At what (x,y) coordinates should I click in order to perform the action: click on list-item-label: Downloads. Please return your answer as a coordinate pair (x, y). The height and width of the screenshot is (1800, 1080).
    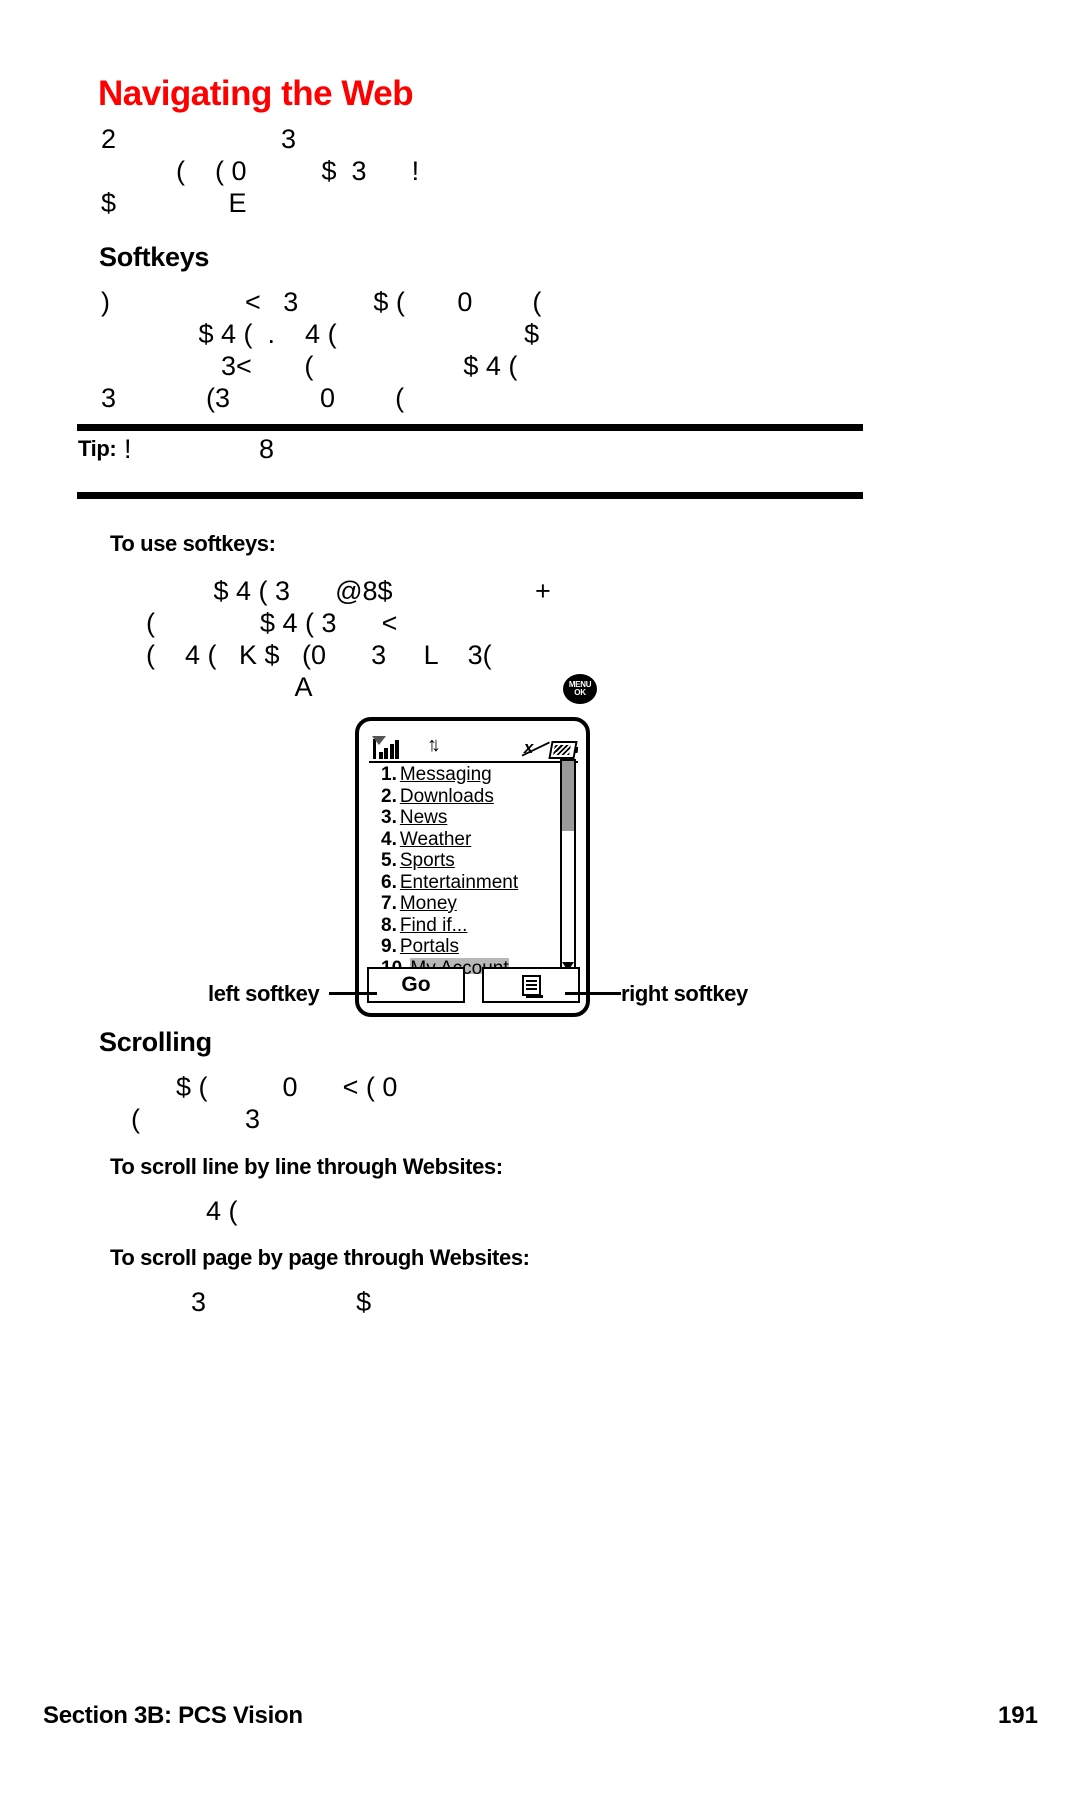
    Looking at the image, I should click on (447, 797).